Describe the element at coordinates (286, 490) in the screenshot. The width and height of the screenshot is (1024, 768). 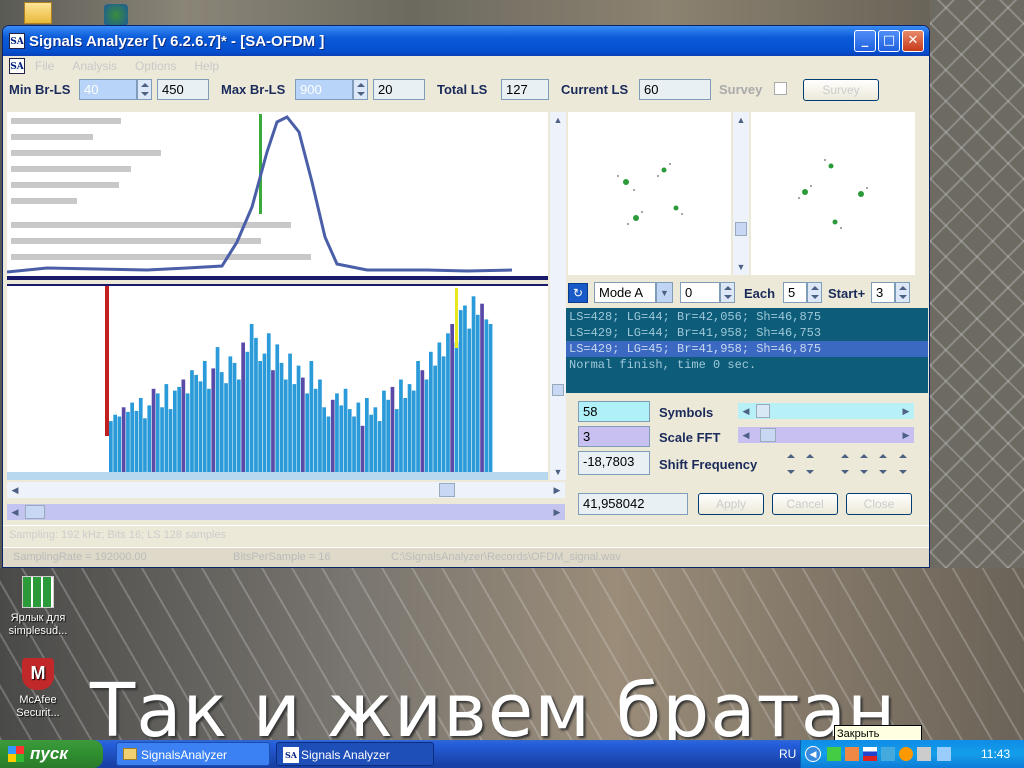
I see `chart-horizontal-scrollbar: ◀ ▶` at that location.